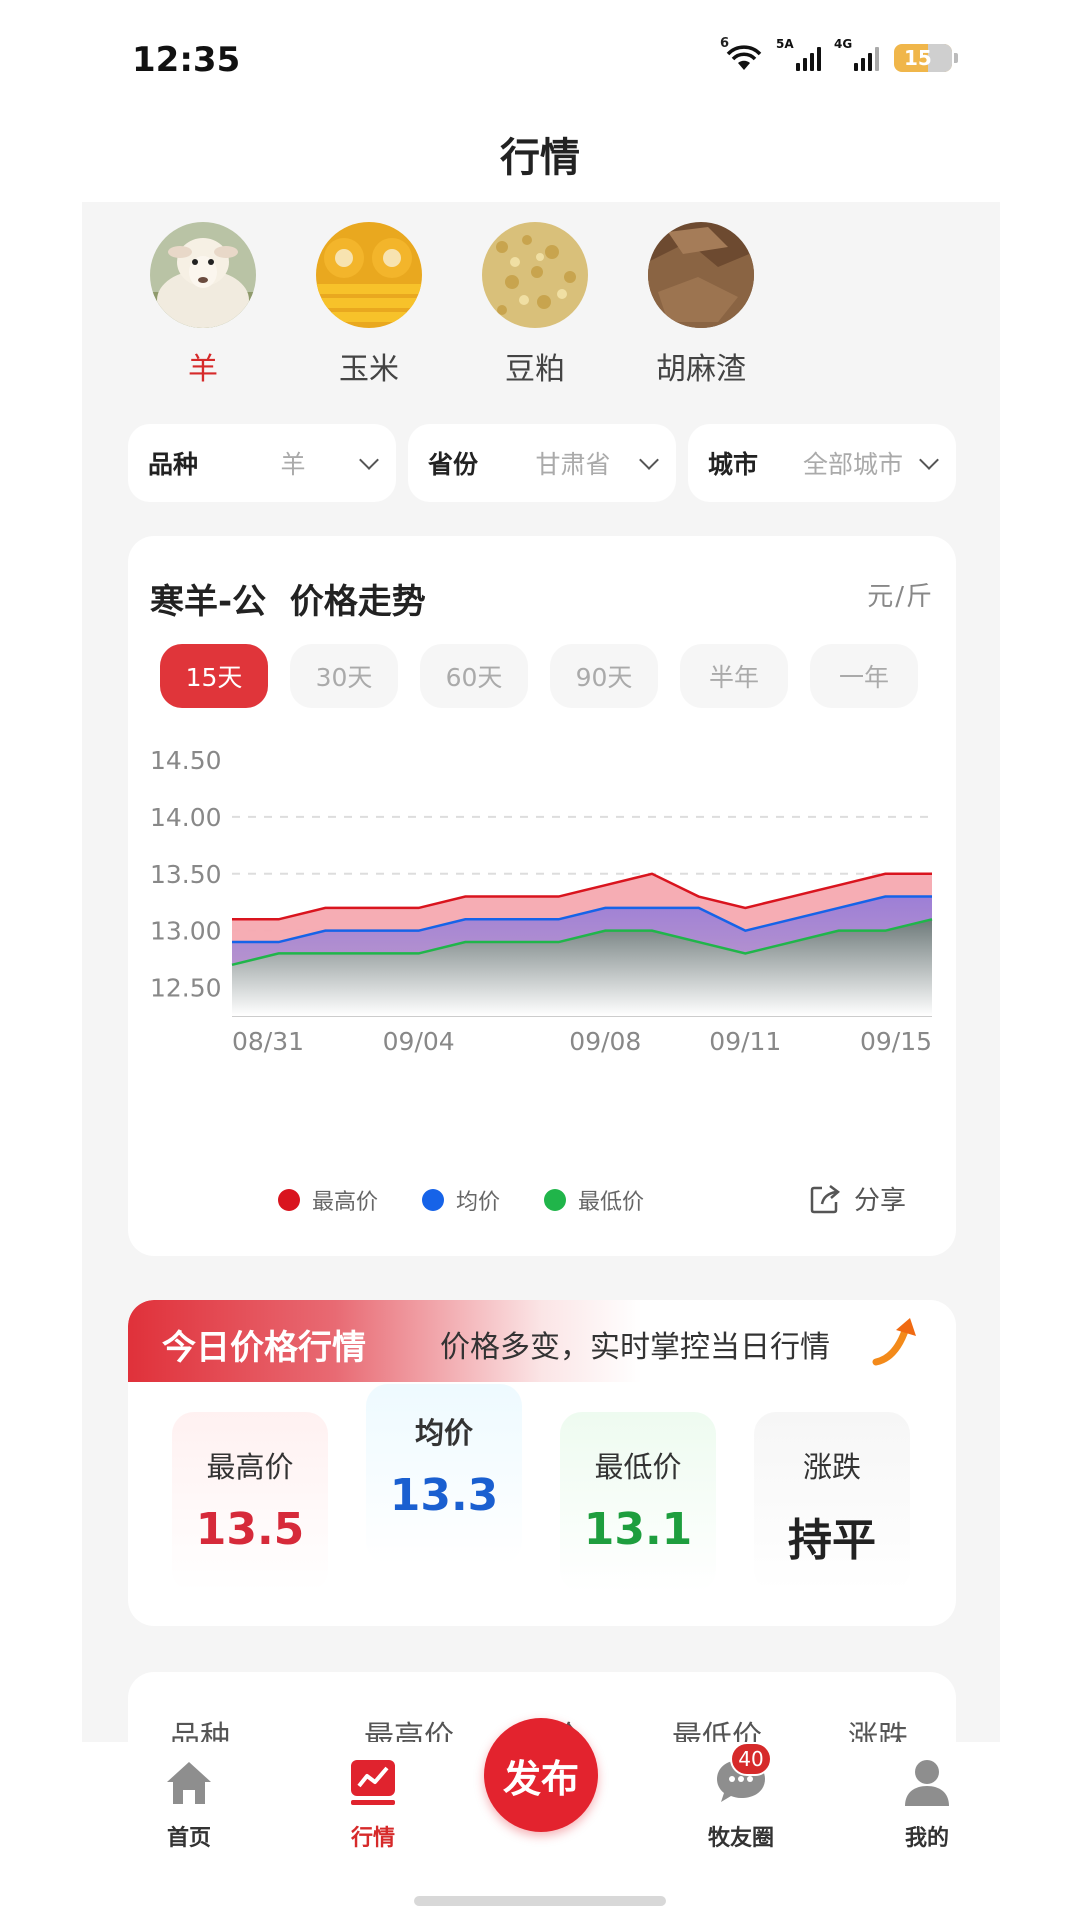 This screenshot has height=1920, width=1080. Describe the element at coordinates (539, 676) in the screenshot. I see `range-tabs: 15天 30天 60天 90天 半年 一年` at that location.